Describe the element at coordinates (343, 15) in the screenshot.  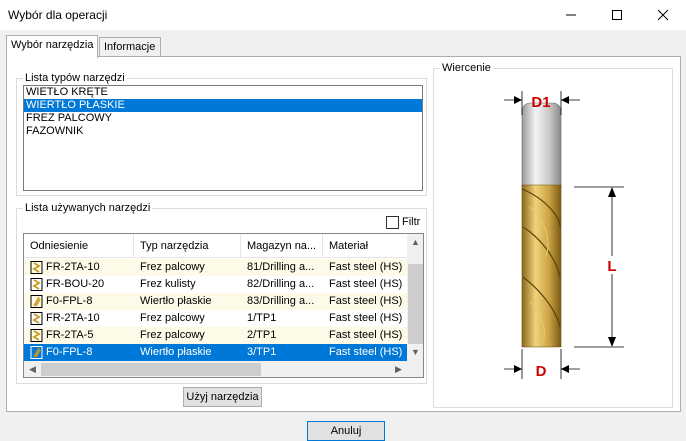
I see `title-bar: Wybór dla operacji` at that location.